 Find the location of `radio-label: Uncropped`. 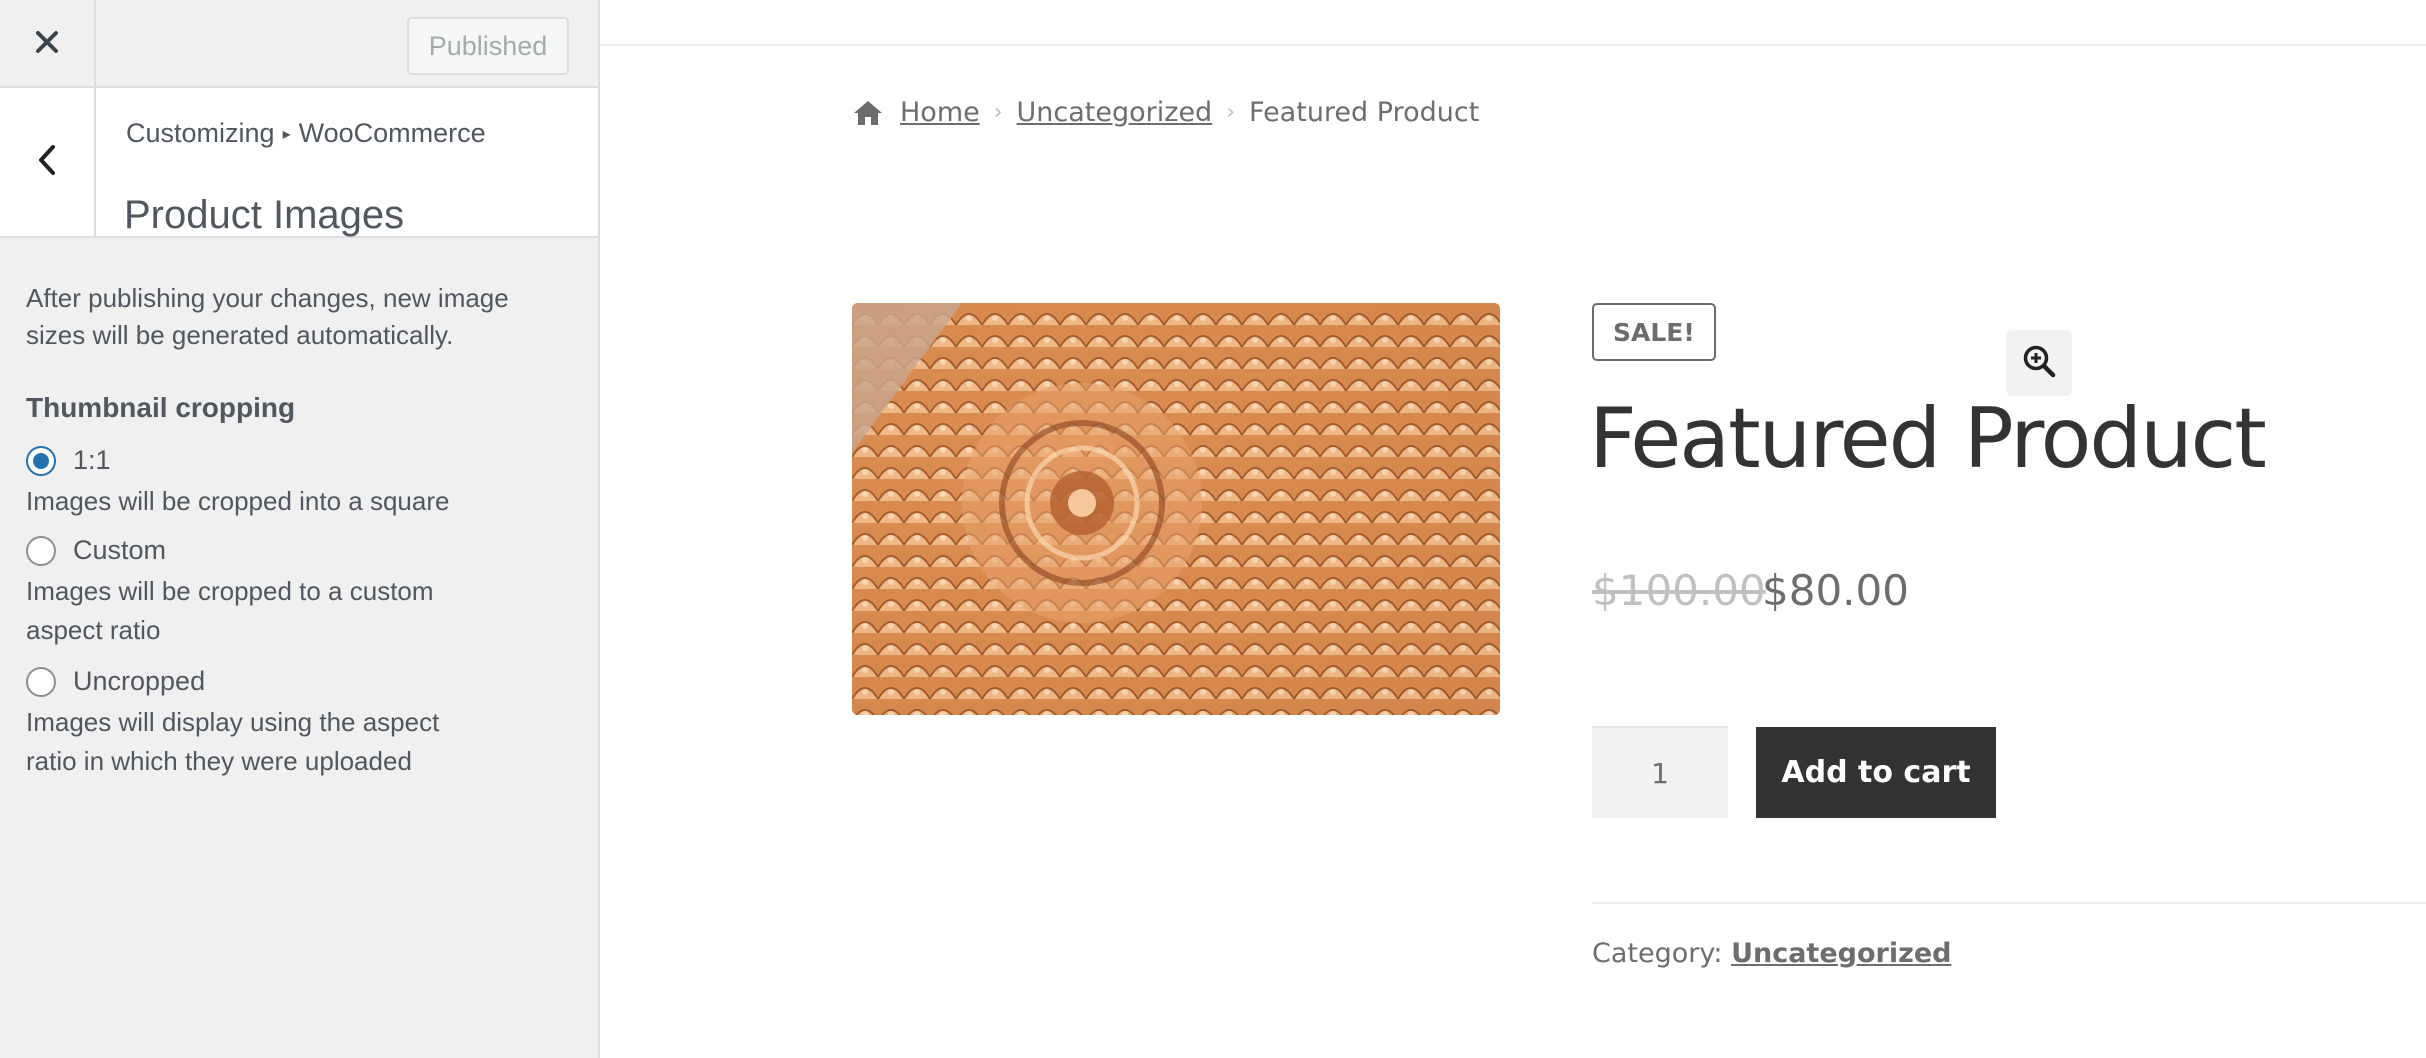

radio-label: Uncropped is located at coordinates (139, 681).